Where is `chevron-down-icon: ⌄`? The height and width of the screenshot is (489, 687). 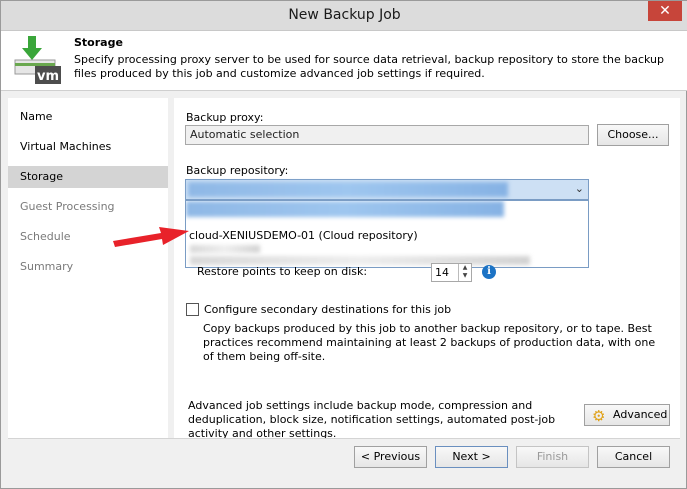
chevron-down-icon: ⌄ is located at coordinates (579, 188).